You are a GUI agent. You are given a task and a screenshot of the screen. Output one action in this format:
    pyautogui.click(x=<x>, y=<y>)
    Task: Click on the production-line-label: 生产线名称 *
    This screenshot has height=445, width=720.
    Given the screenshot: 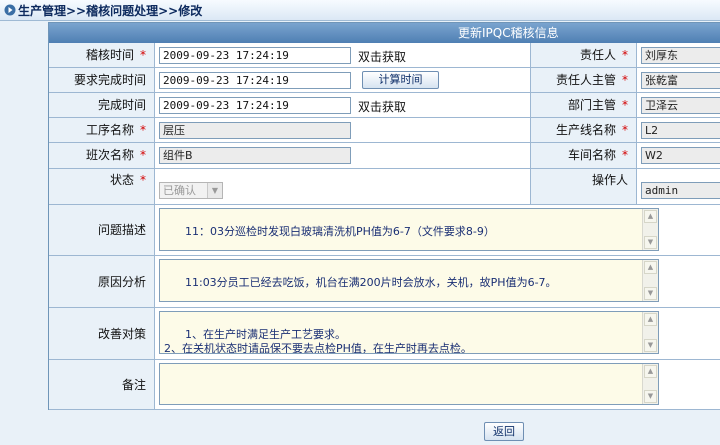 What is the action you would take?
    pyautogui.click(x=584, y=130)
    